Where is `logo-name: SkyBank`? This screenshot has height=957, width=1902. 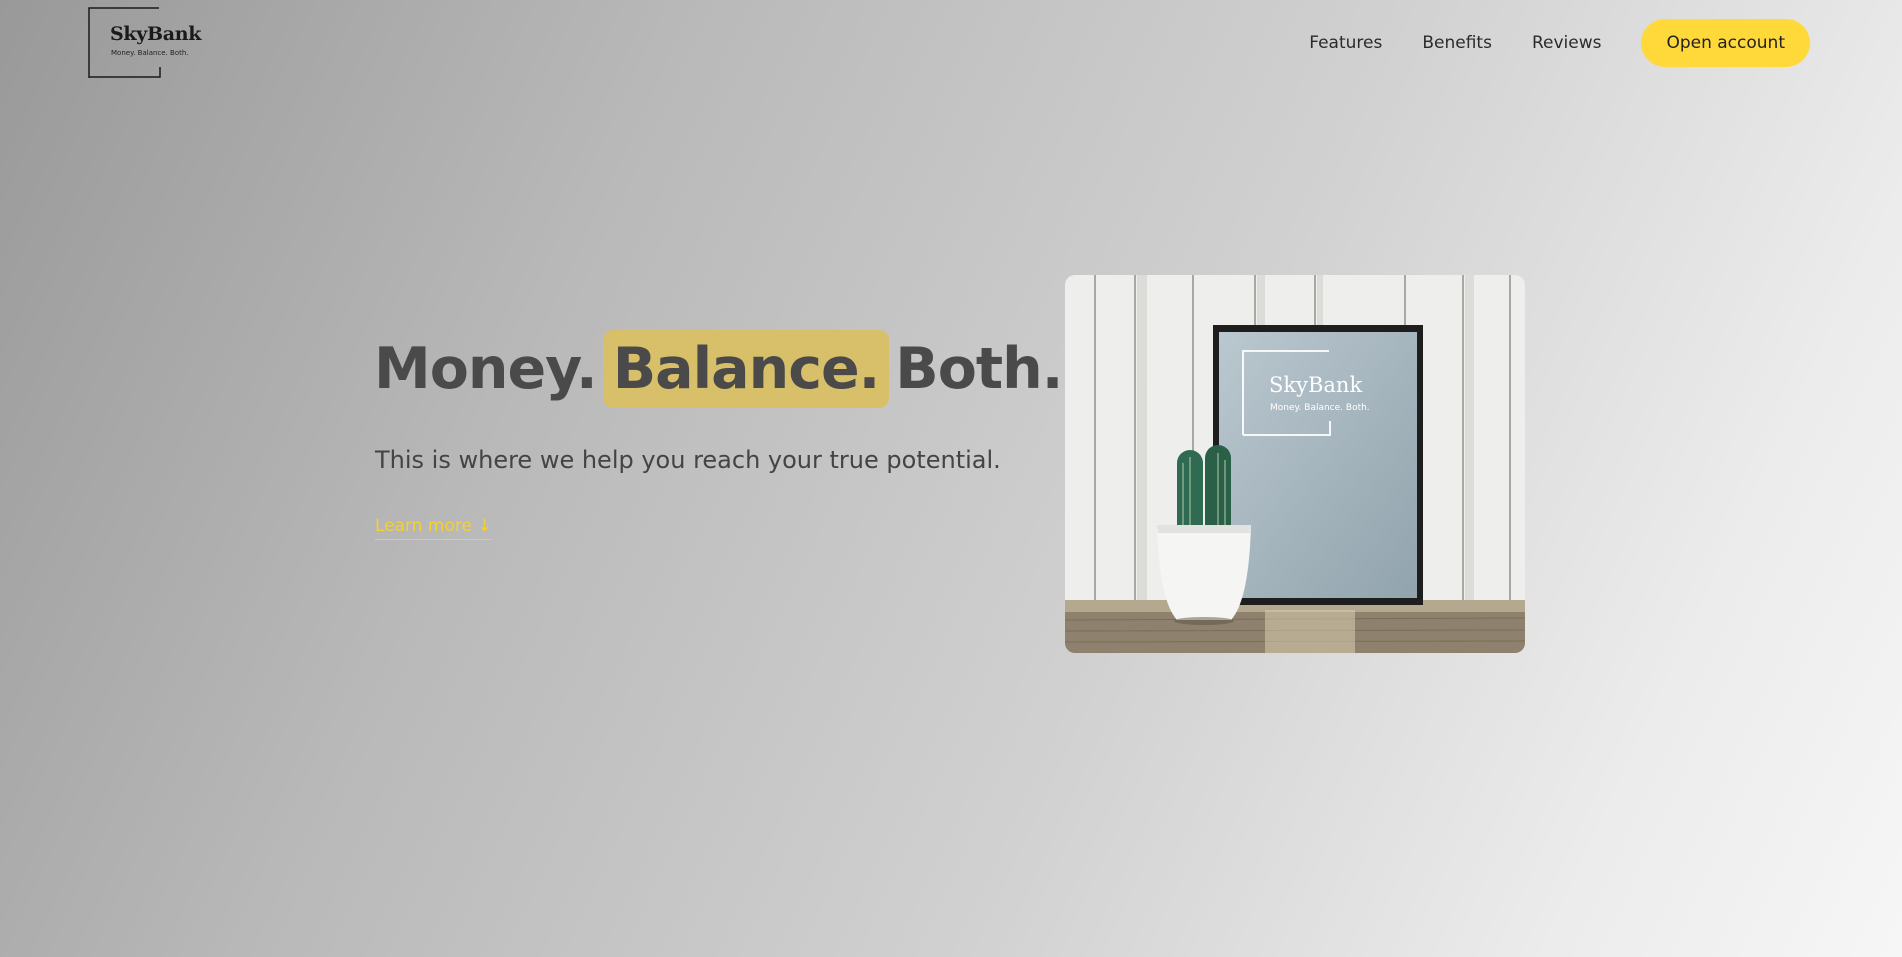
logo-name: SkyBank is located at coordinates (156, 34).